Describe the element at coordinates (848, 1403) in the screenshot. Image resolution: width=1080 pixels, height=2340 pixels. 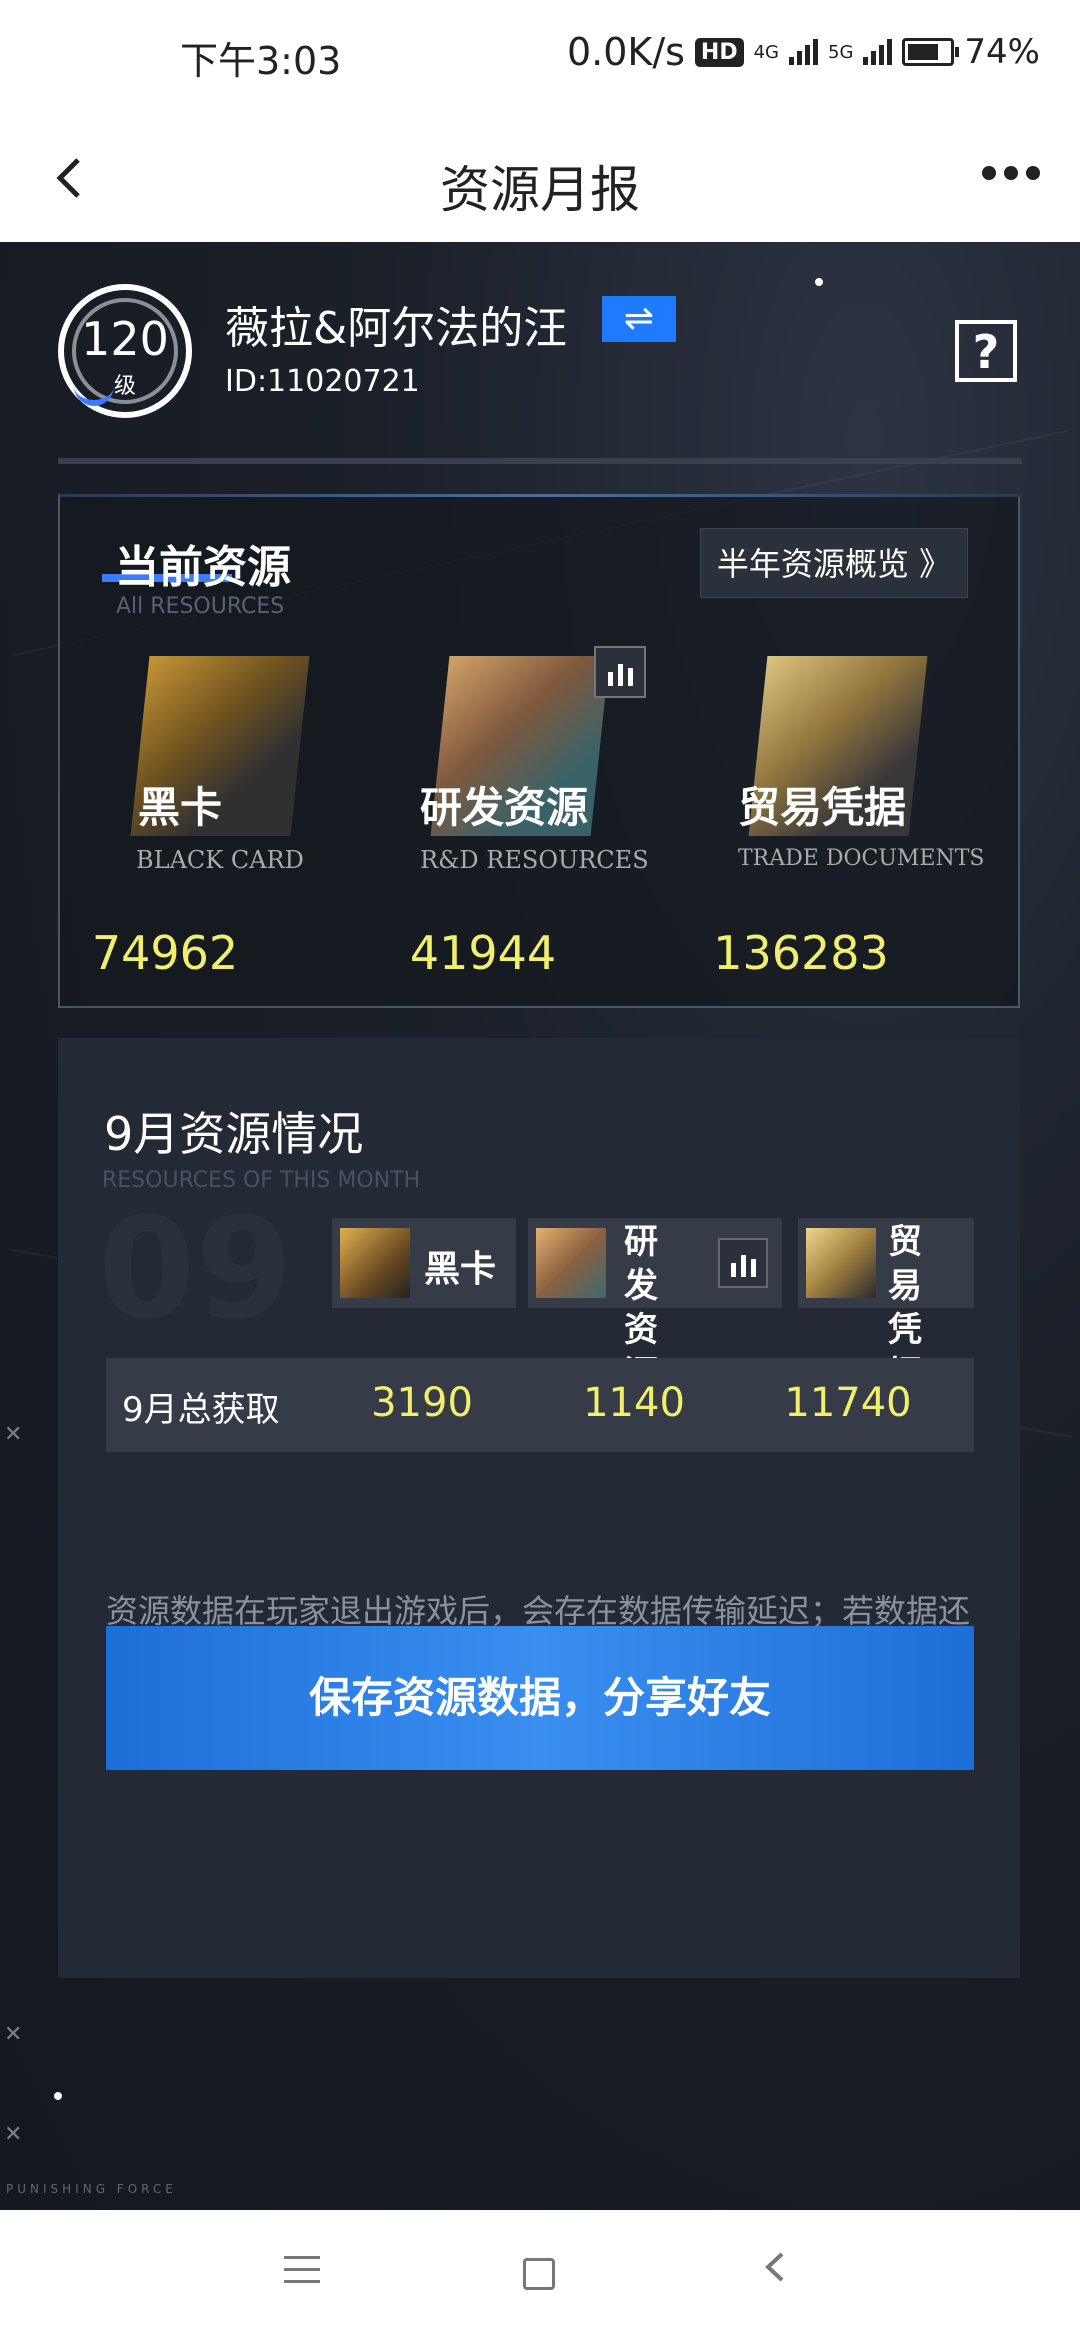
I see `total-trade: 11740` at that location.